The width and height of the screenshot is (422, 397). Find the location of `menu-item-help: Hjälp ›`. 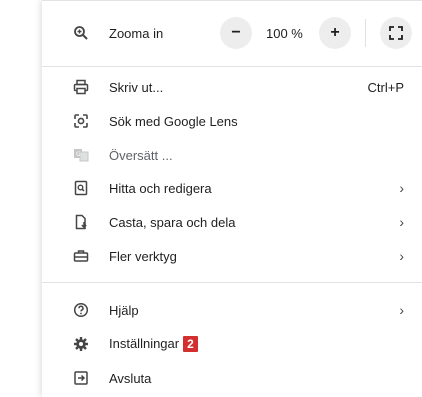

menu-item-help: Hjälp › is located at coordinates (232, 310).